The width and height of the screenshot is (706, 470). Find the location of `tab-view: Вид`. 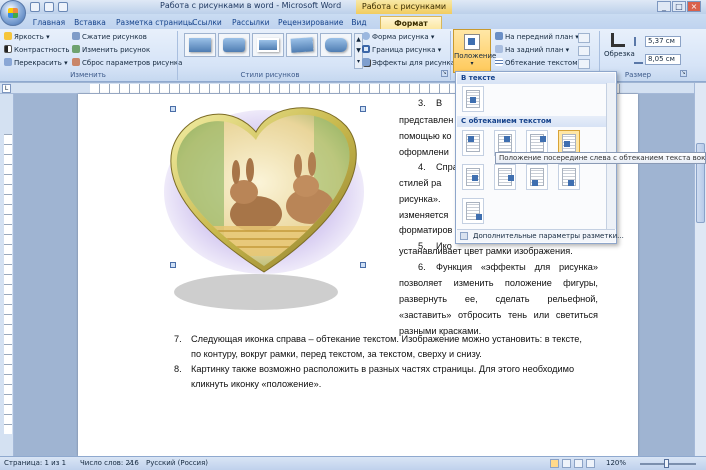

tab-view: Вид is located at coordinates (359, 22).